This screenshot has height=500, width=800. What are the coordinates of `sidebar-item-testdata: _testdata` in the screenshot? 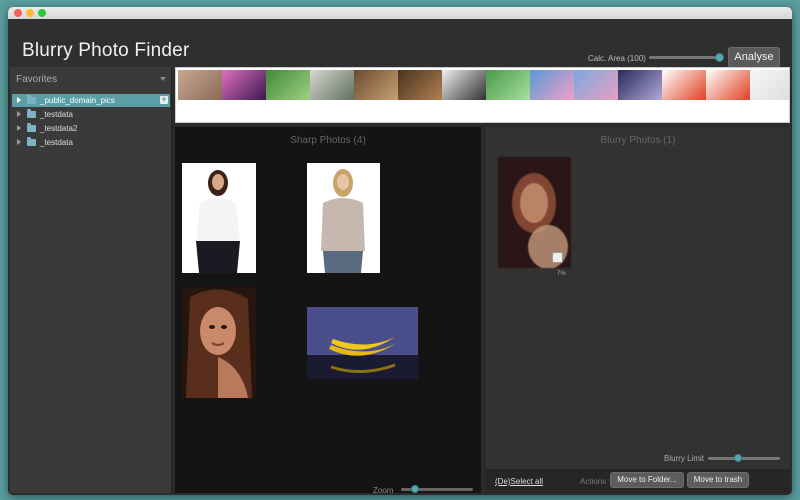 It's located at (91, 114).